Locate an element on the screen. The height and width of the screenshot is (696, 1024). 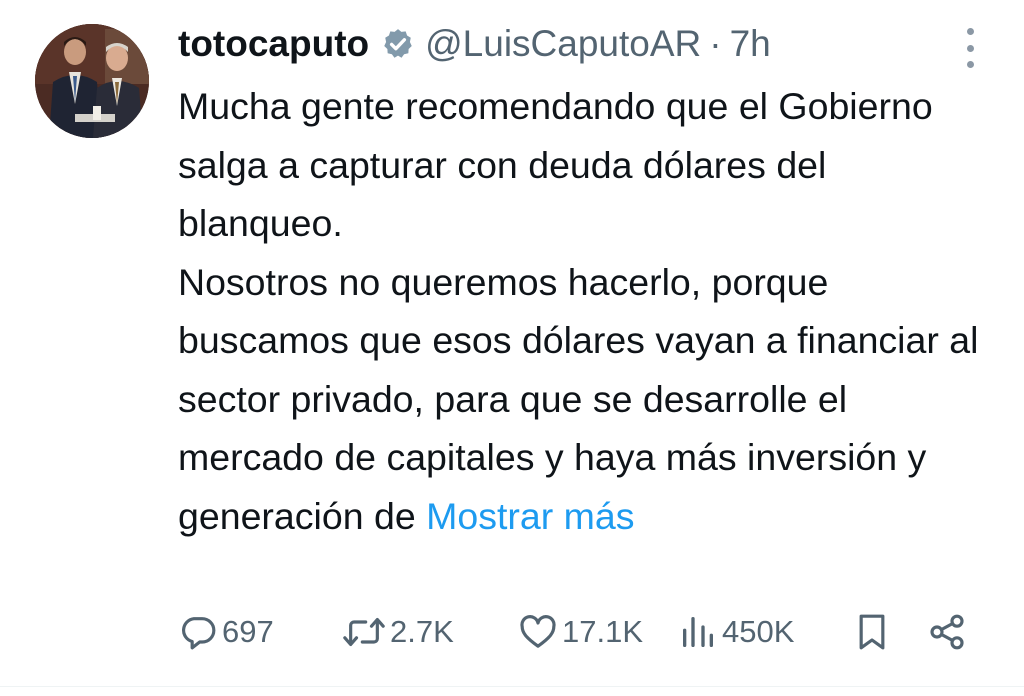
share-button is located at coordinates (947, 632).